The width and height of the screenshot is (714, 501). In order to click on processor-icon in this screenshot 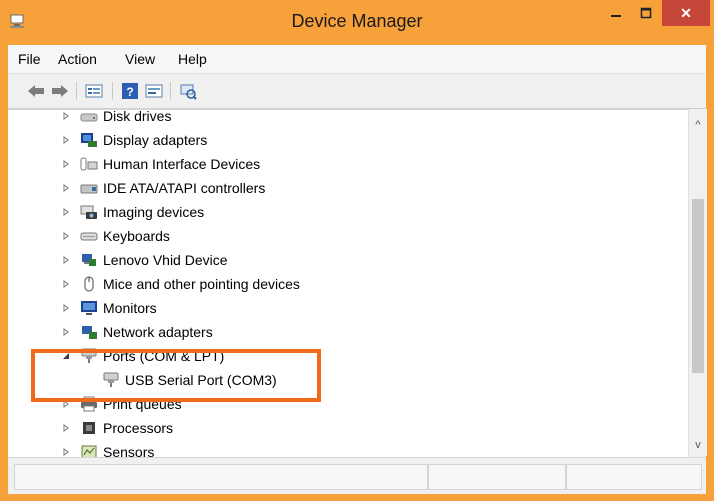, I will do `click(89, 428)`.